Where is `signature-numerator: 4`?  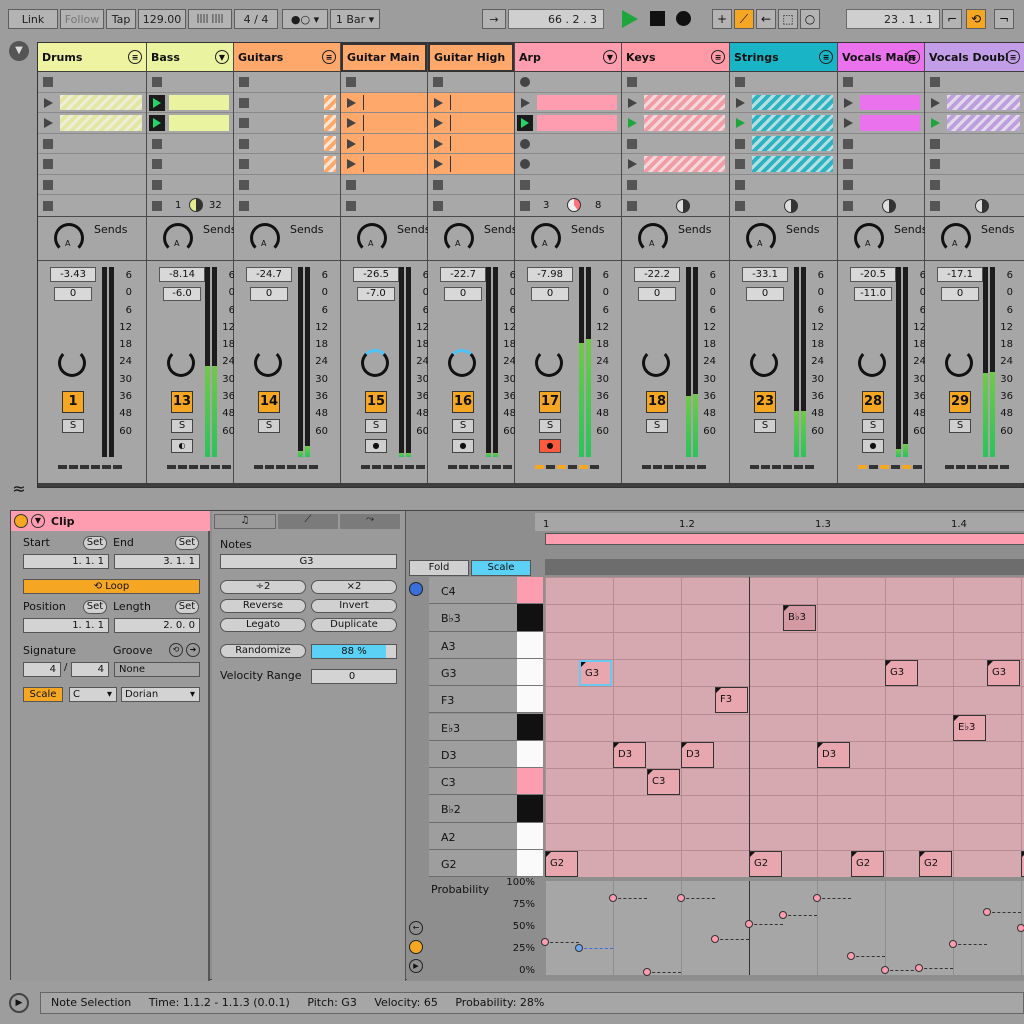 signature-numerator: 4 is located at coordinates (42, 669).